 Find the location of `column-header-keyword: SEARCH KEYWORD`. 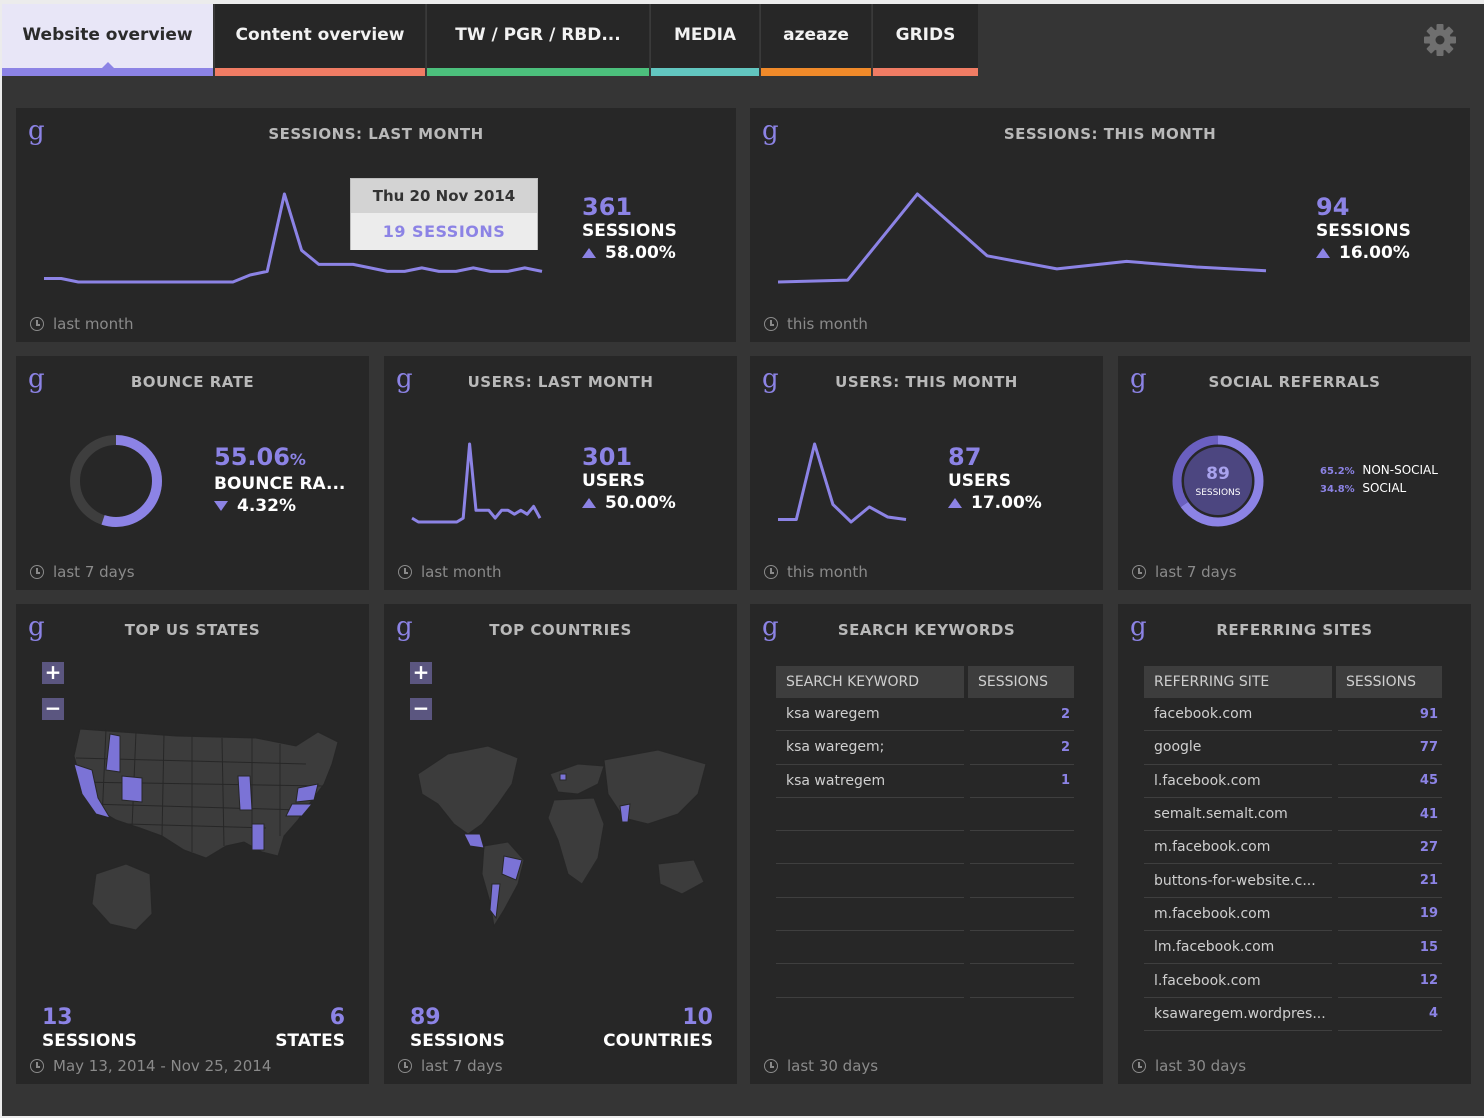

column-header-keyword: SEARCH KEYWORD is located at coordinates (870, 682).